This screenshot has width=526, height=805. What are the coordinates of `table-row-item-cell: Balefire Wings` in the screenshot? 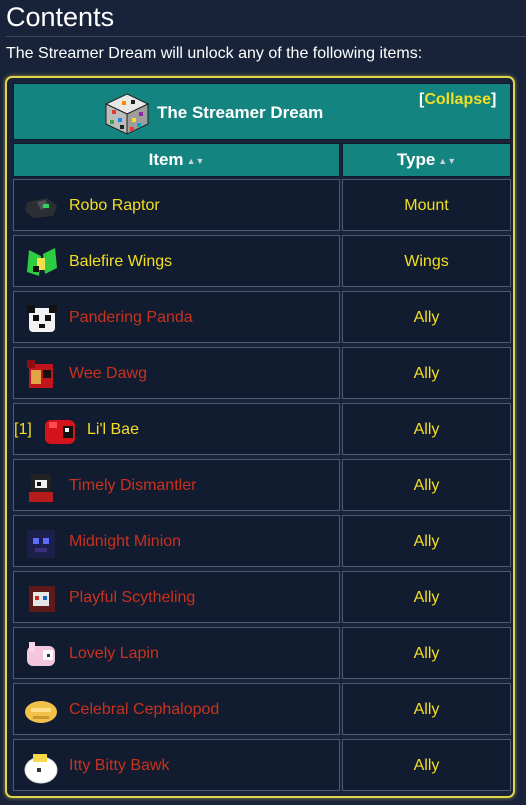 It's located at (176, 261).